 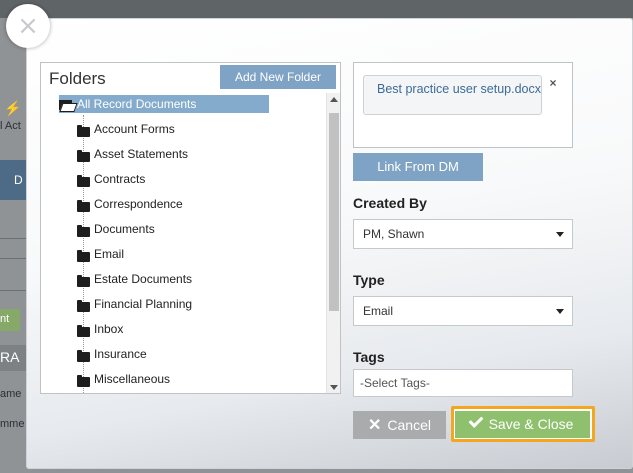 What do you see at coordinates (138, 204) in the screenshot?
I see `tree-item-label: Correspondence` at bounding box center [138, 204].